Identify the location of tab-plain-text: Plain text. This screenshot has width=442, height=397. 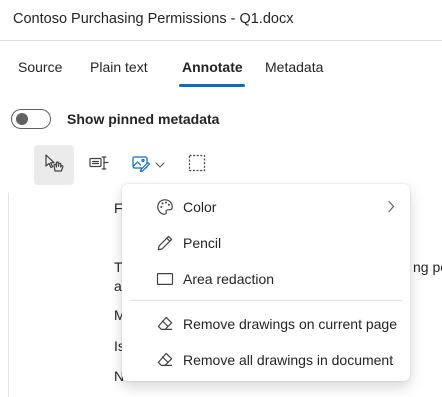
(119, 67).